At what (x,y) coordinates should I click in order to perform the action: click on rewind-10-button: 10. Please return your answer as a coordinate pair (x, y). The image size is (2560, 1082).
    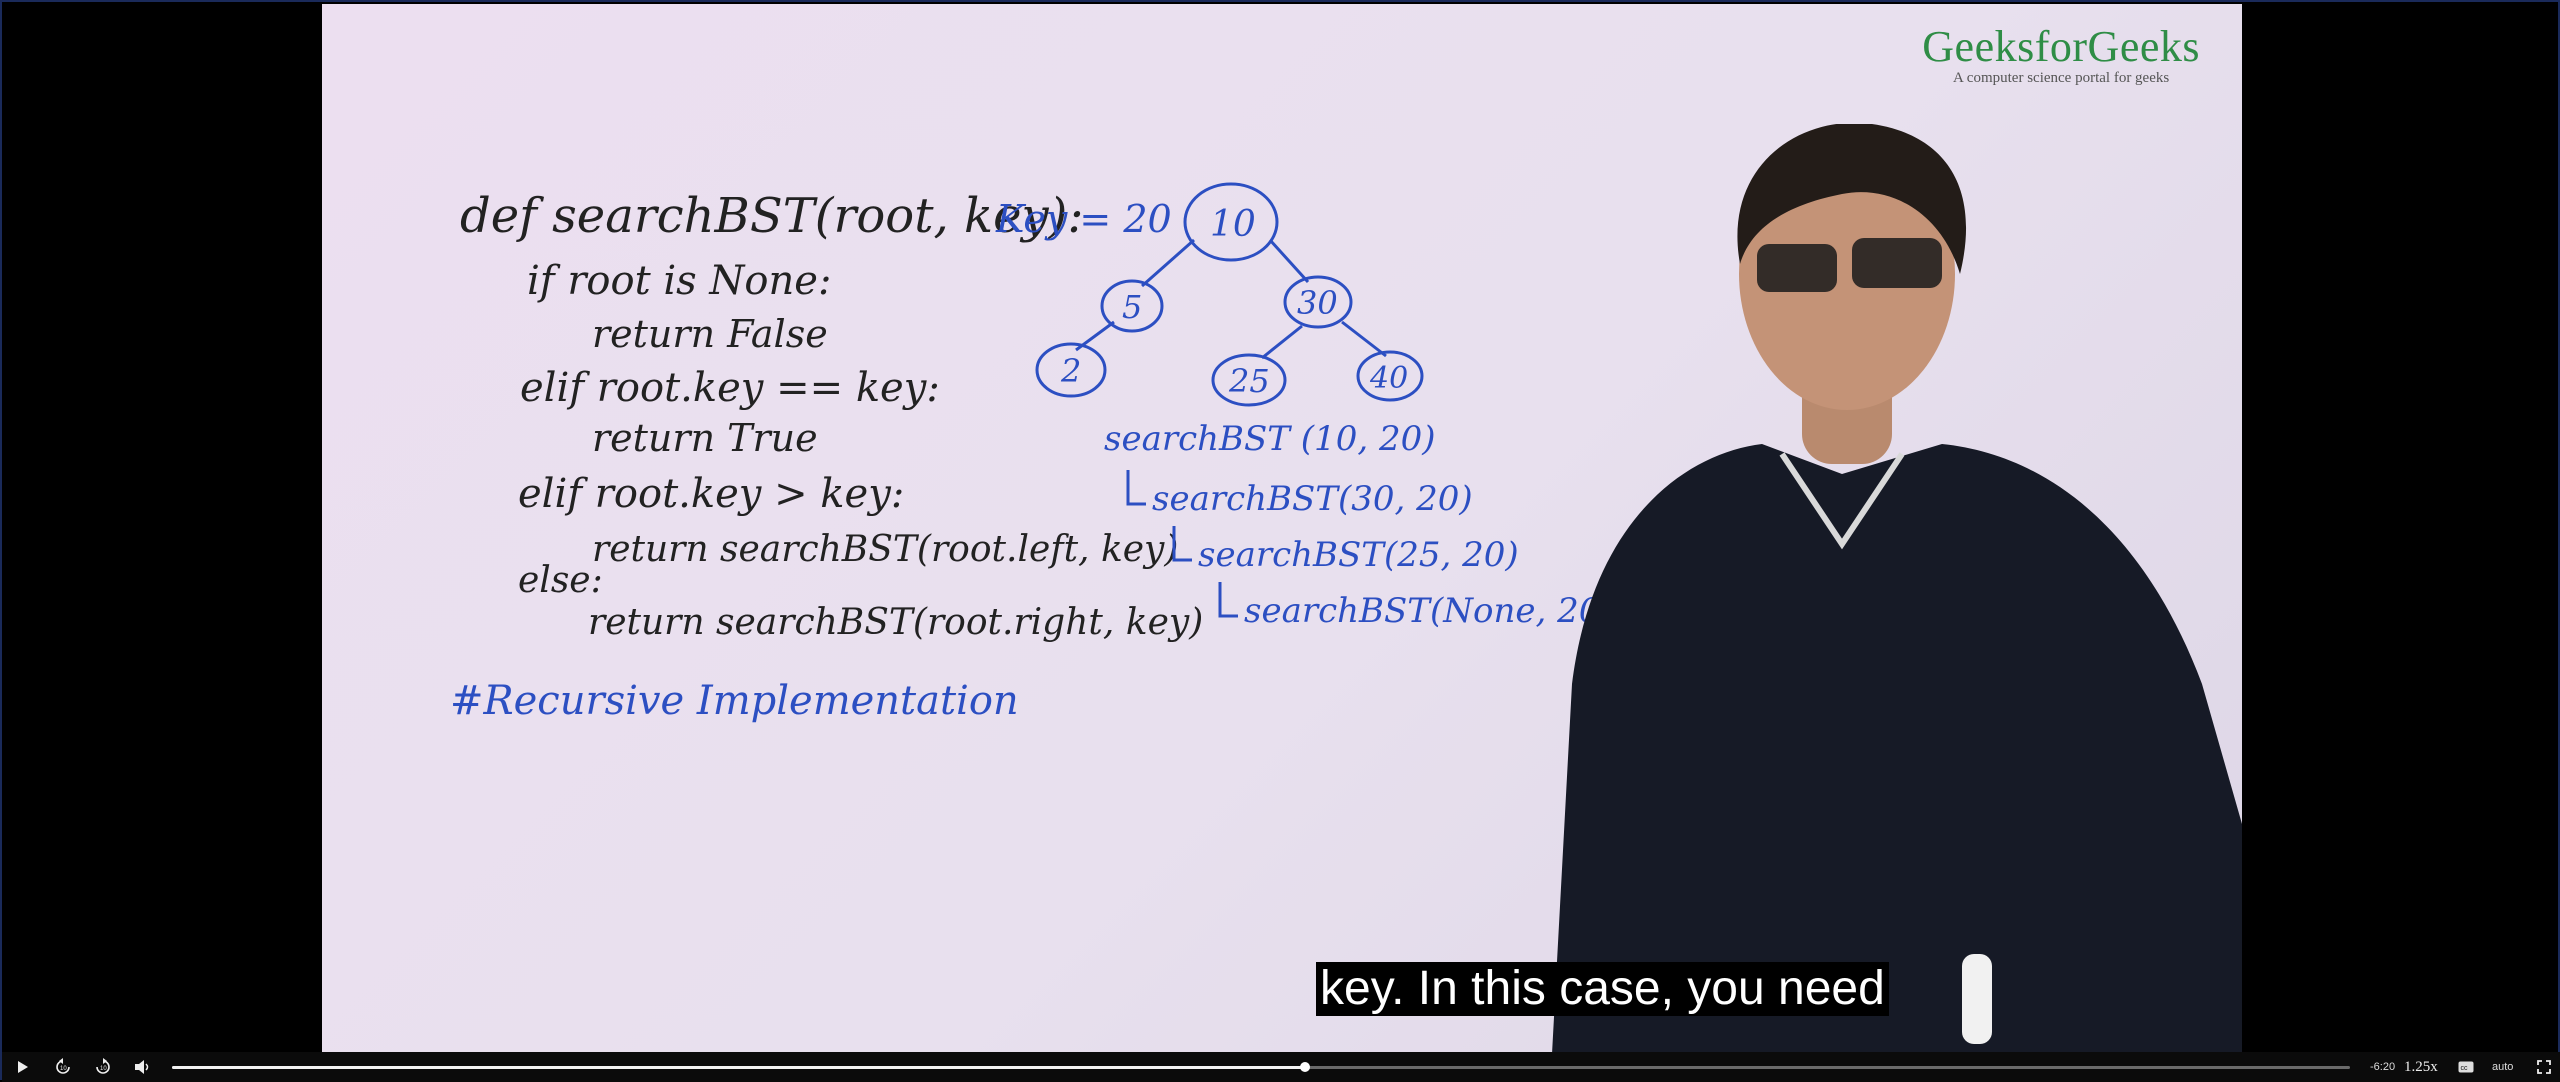
    Looking at the image, I should click on (63, 1067).